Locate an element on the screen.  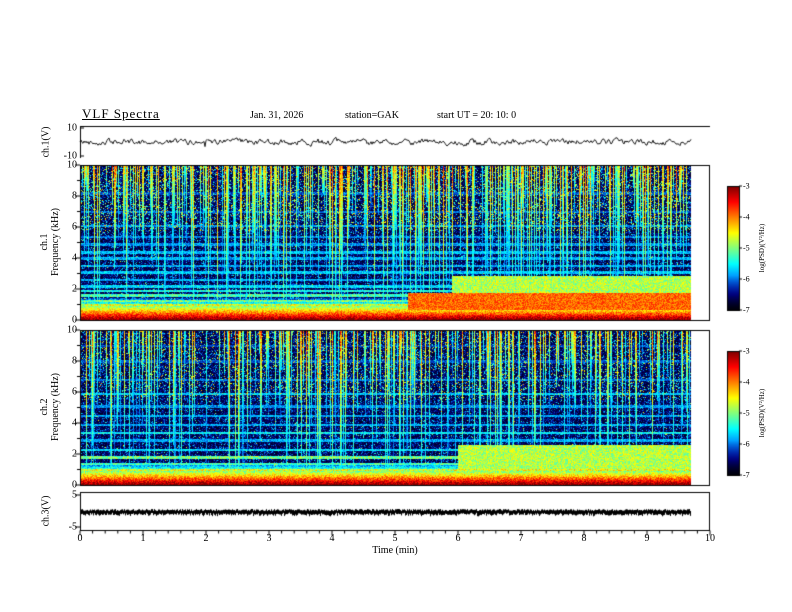
colorbar1-tick-label: -4 is located at coordinates (746, 217).